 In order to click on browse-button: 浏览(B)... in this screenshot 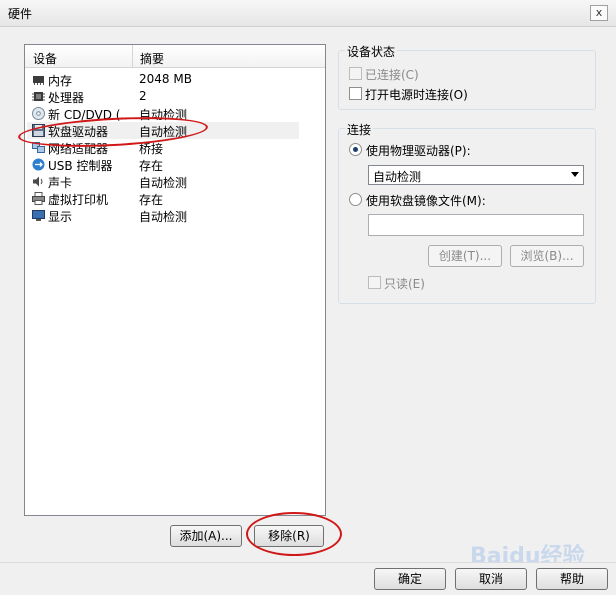, I will do `click(547, 256)`.